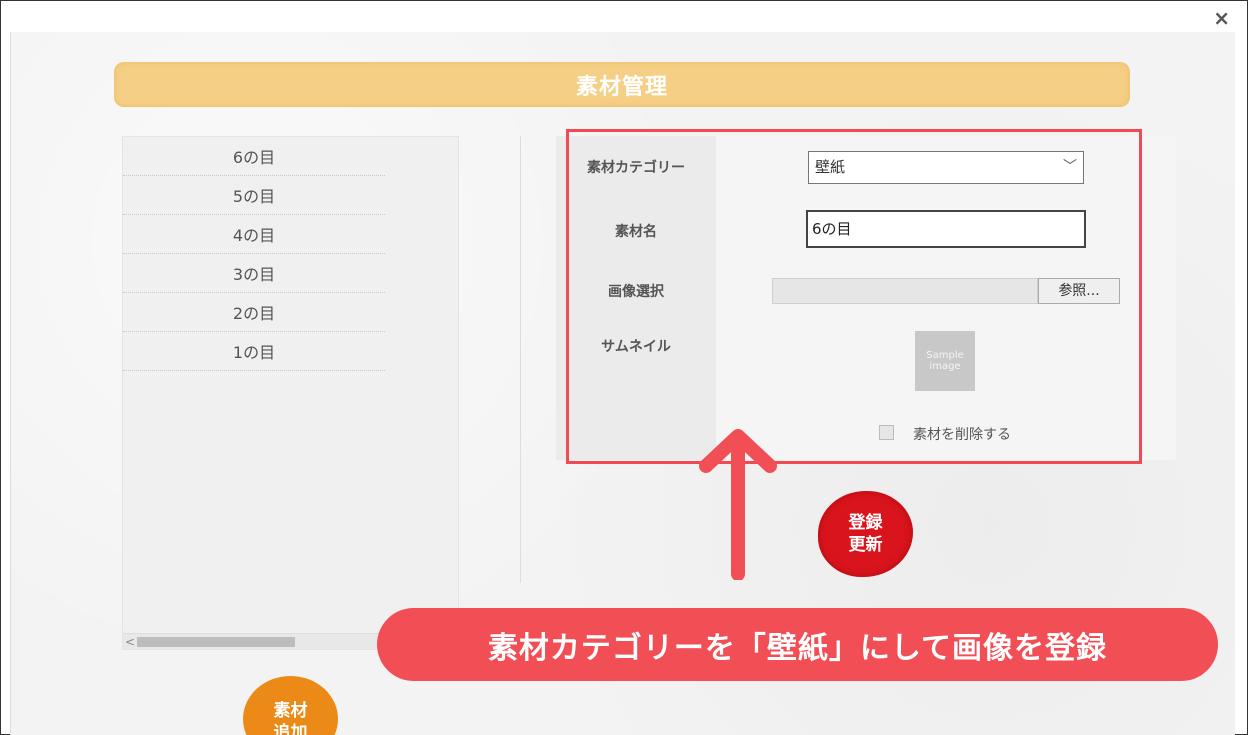 The width and height of the screenshot is (1248, 735). What do you see at coordinates (520, 359) in the screenshot?
I see `column-divider` at bounding box center [520, 359].